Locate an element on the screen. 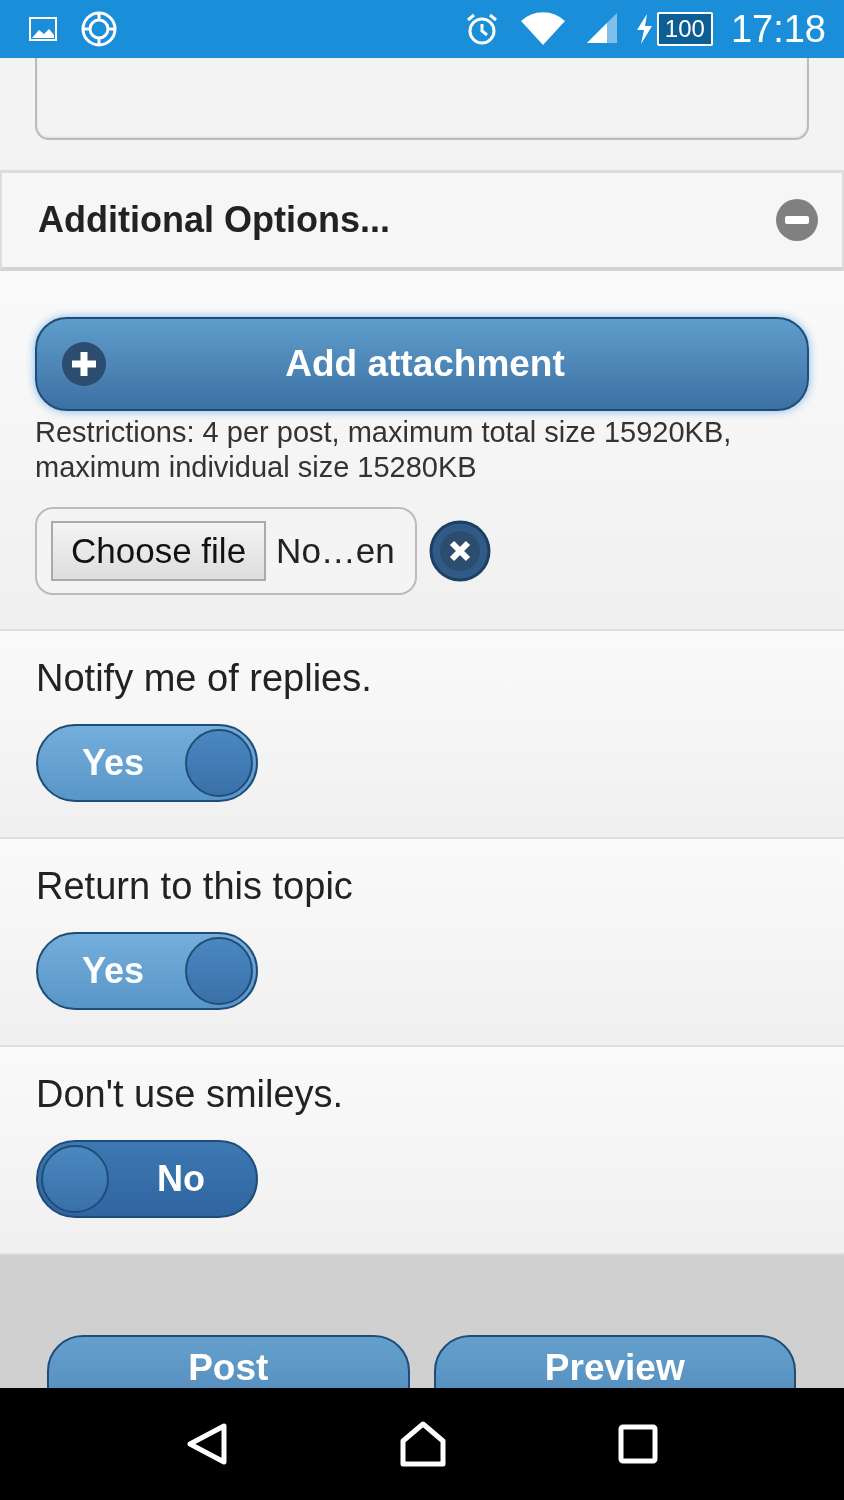  remove-icon is located at coordinates (459, 551).